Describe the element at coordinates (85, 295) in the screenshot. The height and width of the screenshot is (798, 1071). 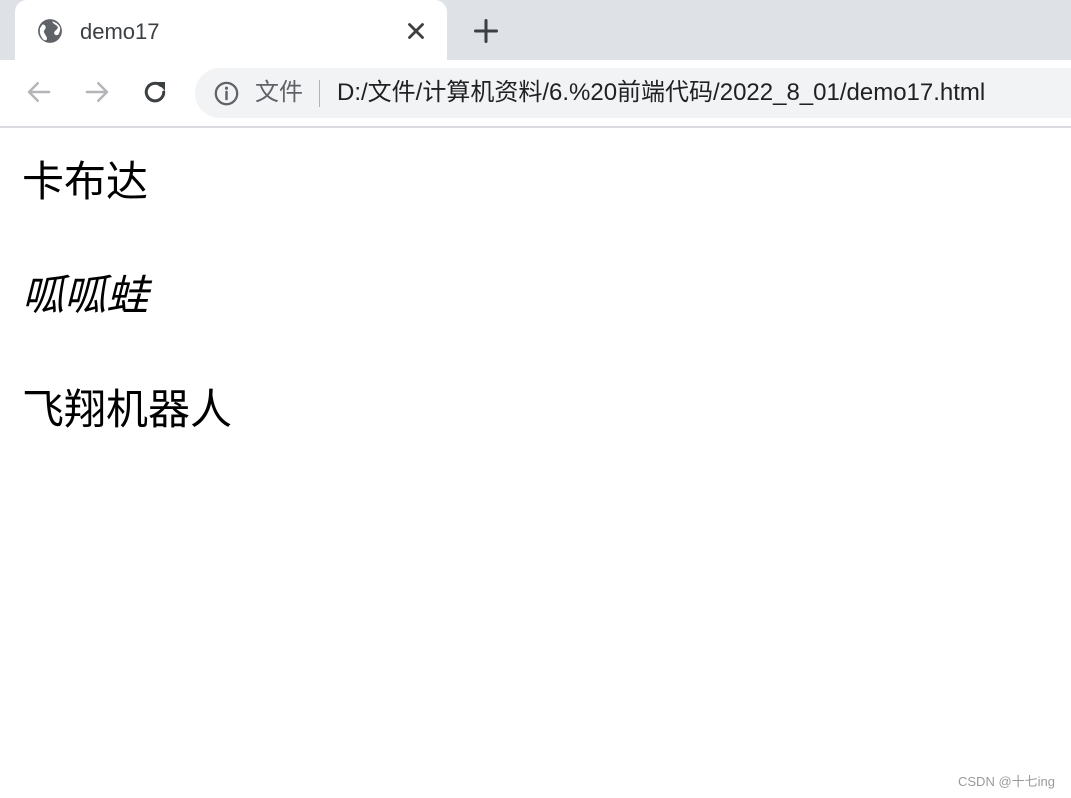
I see `text-line-guaguawa: 呱呱蛙` at that location.